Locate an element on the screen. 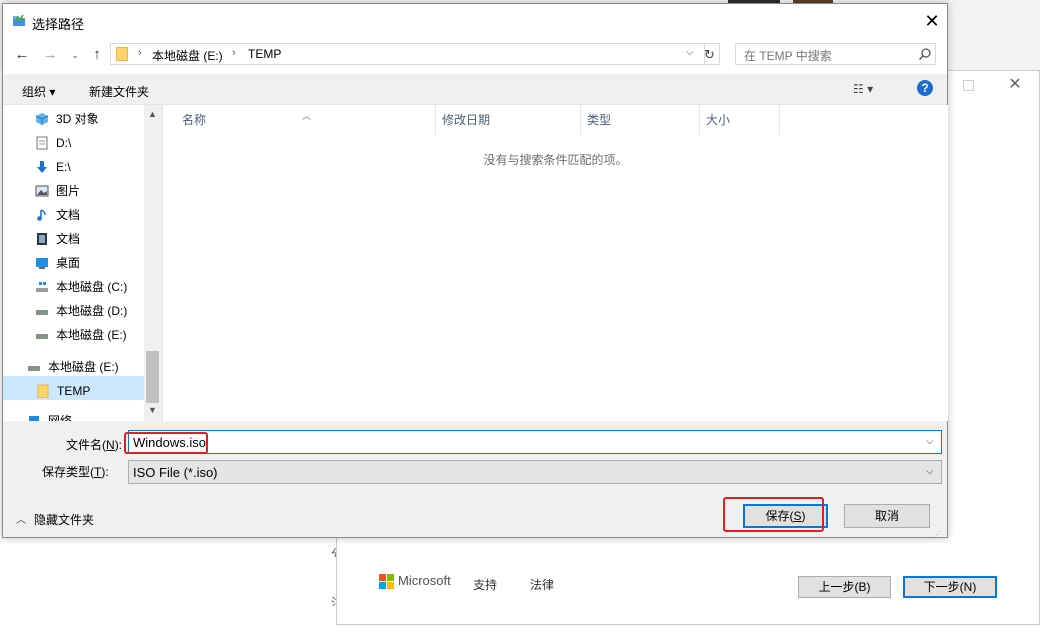 This screenshot has height=633, width=1040. microsoft-brand-text: Microsoft is located at coordinates (424, 580).